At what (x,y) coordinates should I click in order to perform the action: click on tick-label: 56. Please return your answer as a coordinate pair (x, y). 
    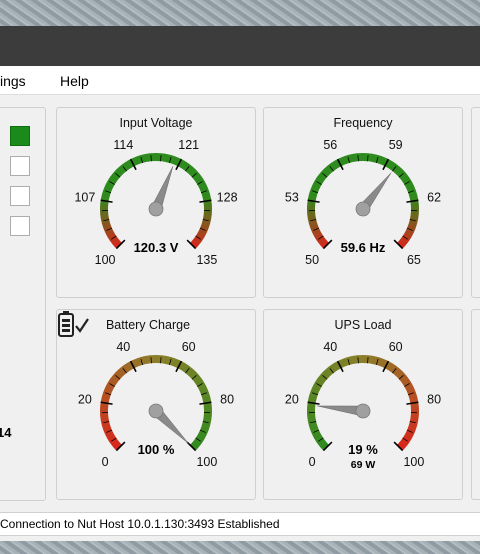
    Looking at the image, I should click on (330, 145).